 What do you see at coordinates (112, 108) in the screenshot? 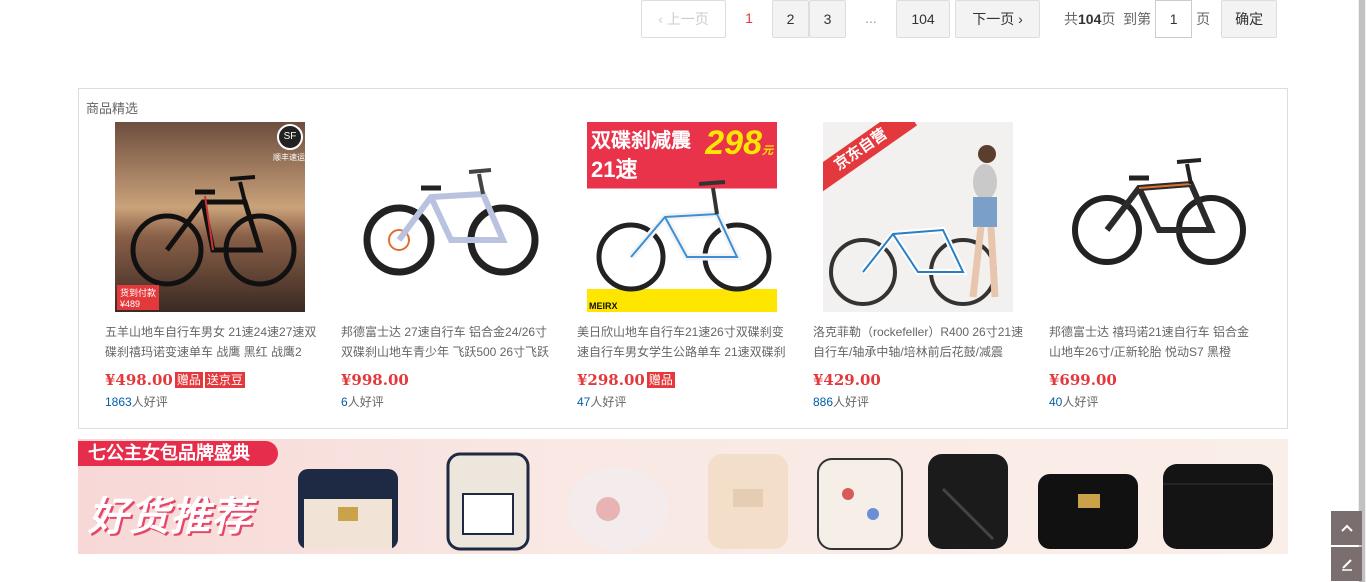
I see `panel-title: 商品精选` at bounding box center [112, 108].